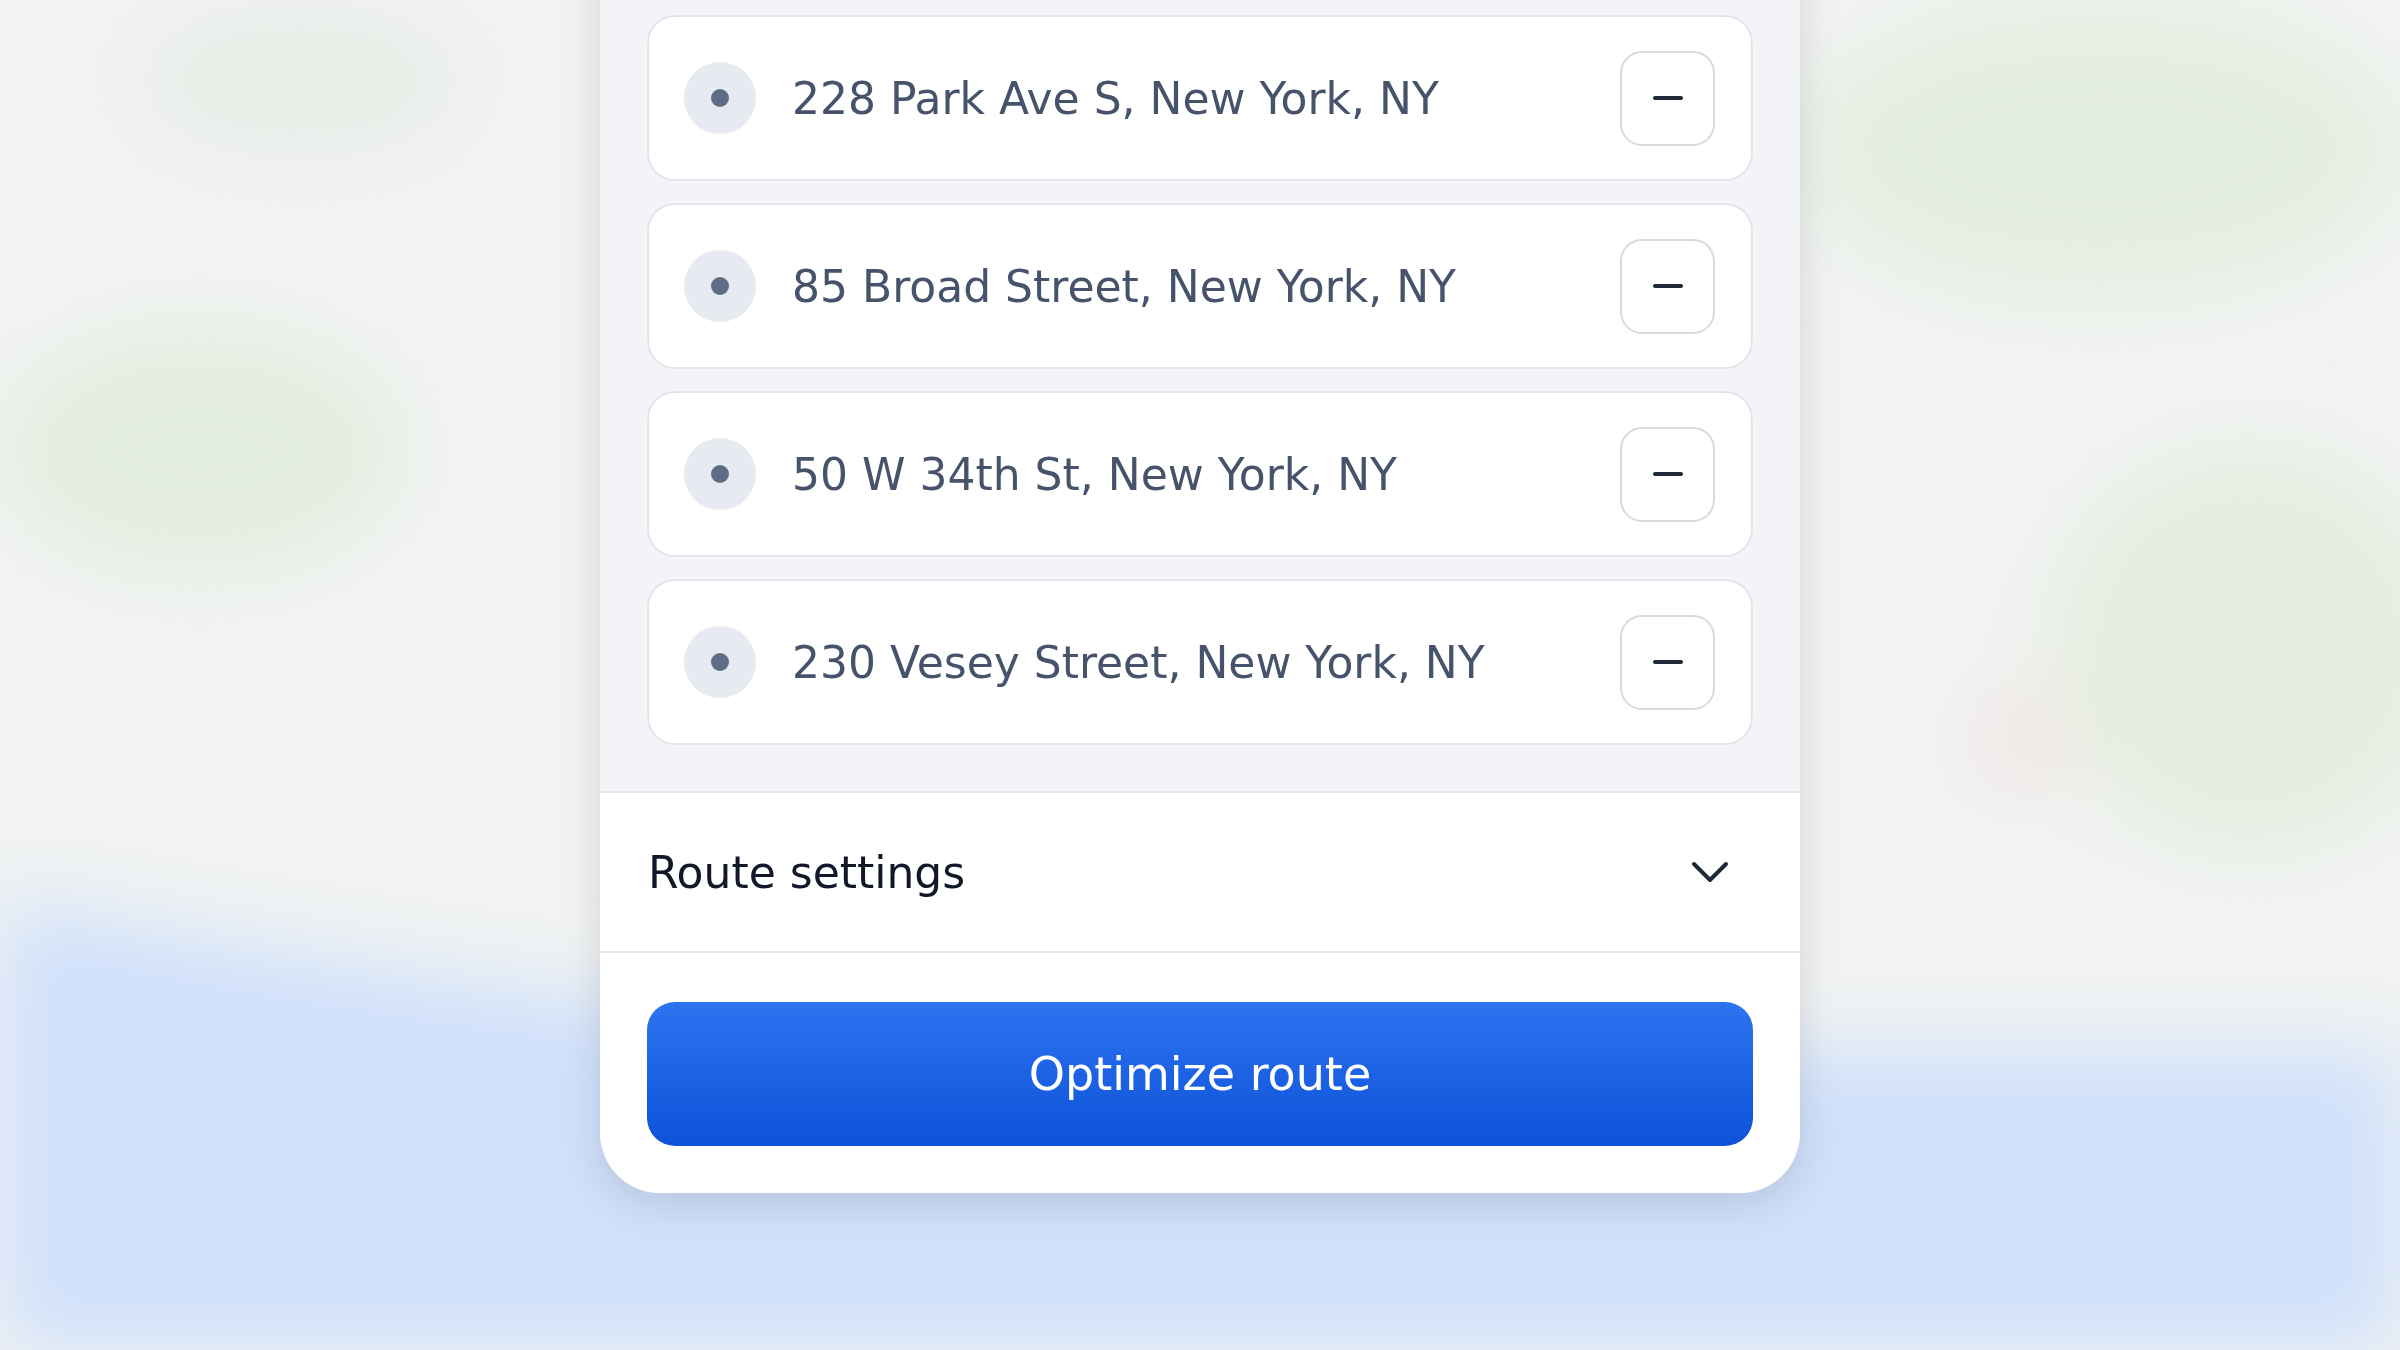 The height and width of the screenshot is (1350, 2400). What do you see at coordinates (1139, 662) in the screenshot?
I see `stop-address: 230 Vesey Street, New York, NY` at bounding box center [1139, 662].